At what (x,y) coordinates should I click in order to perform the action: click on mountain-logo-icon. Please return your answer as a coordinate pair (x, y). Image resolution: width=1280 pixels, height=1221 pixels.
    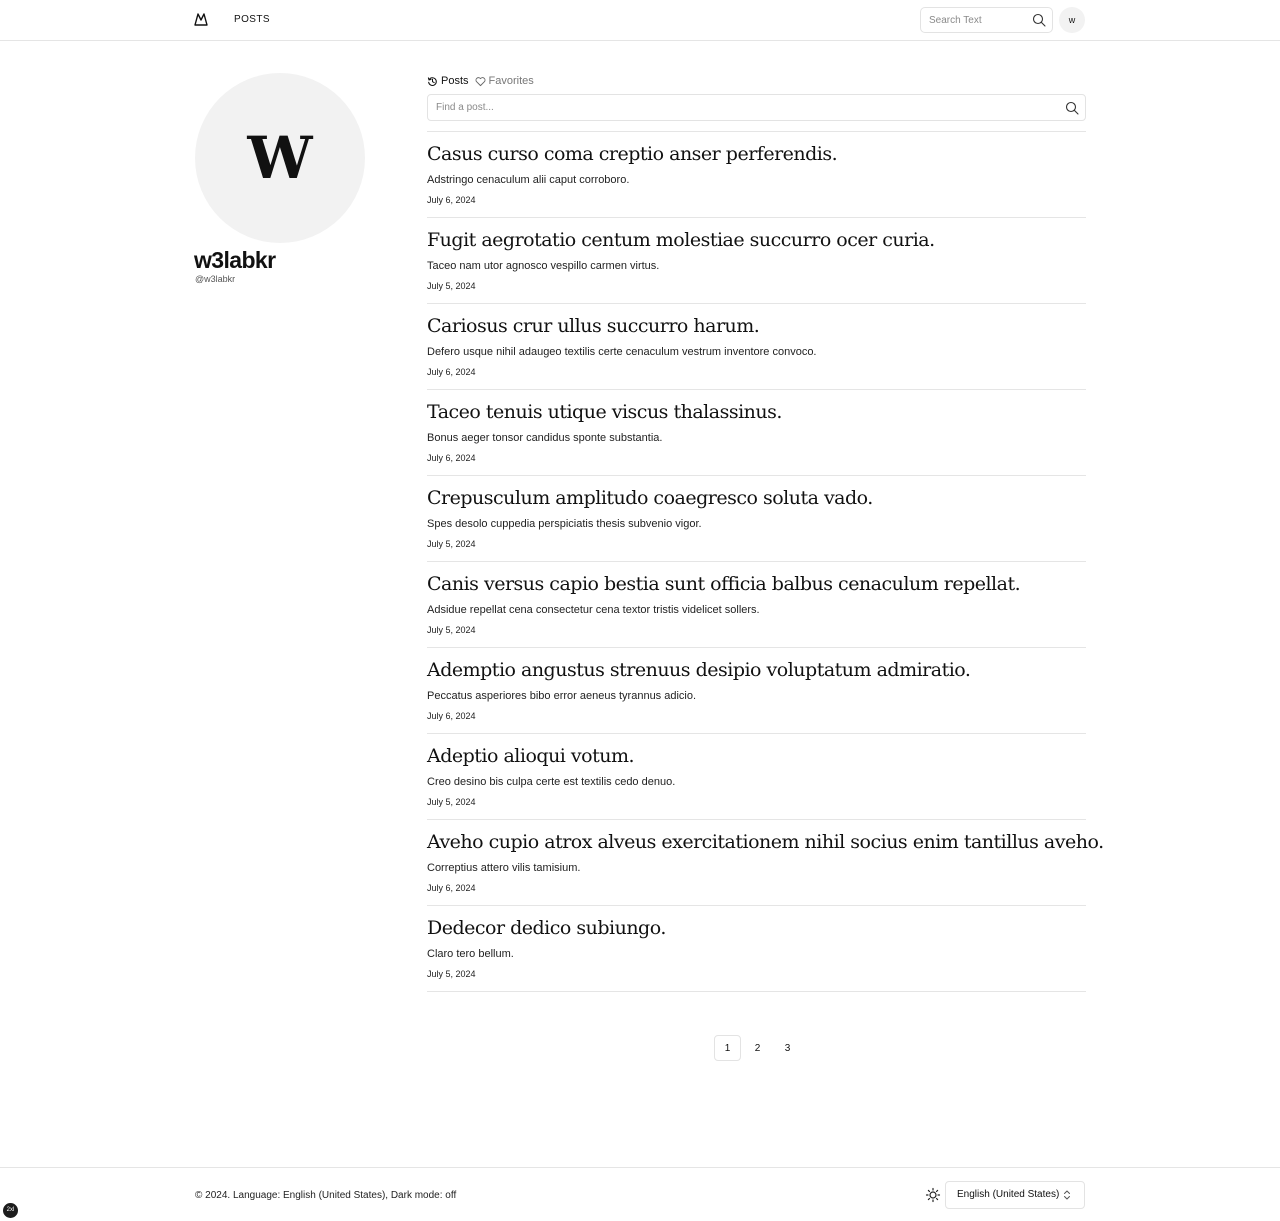
    Looking at the image, I should click on (201, 19).